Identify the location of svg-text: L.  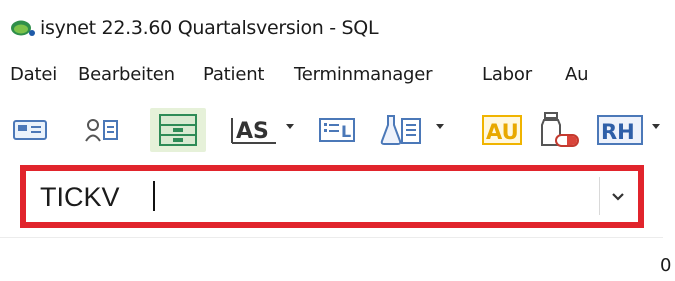
(346, 131).